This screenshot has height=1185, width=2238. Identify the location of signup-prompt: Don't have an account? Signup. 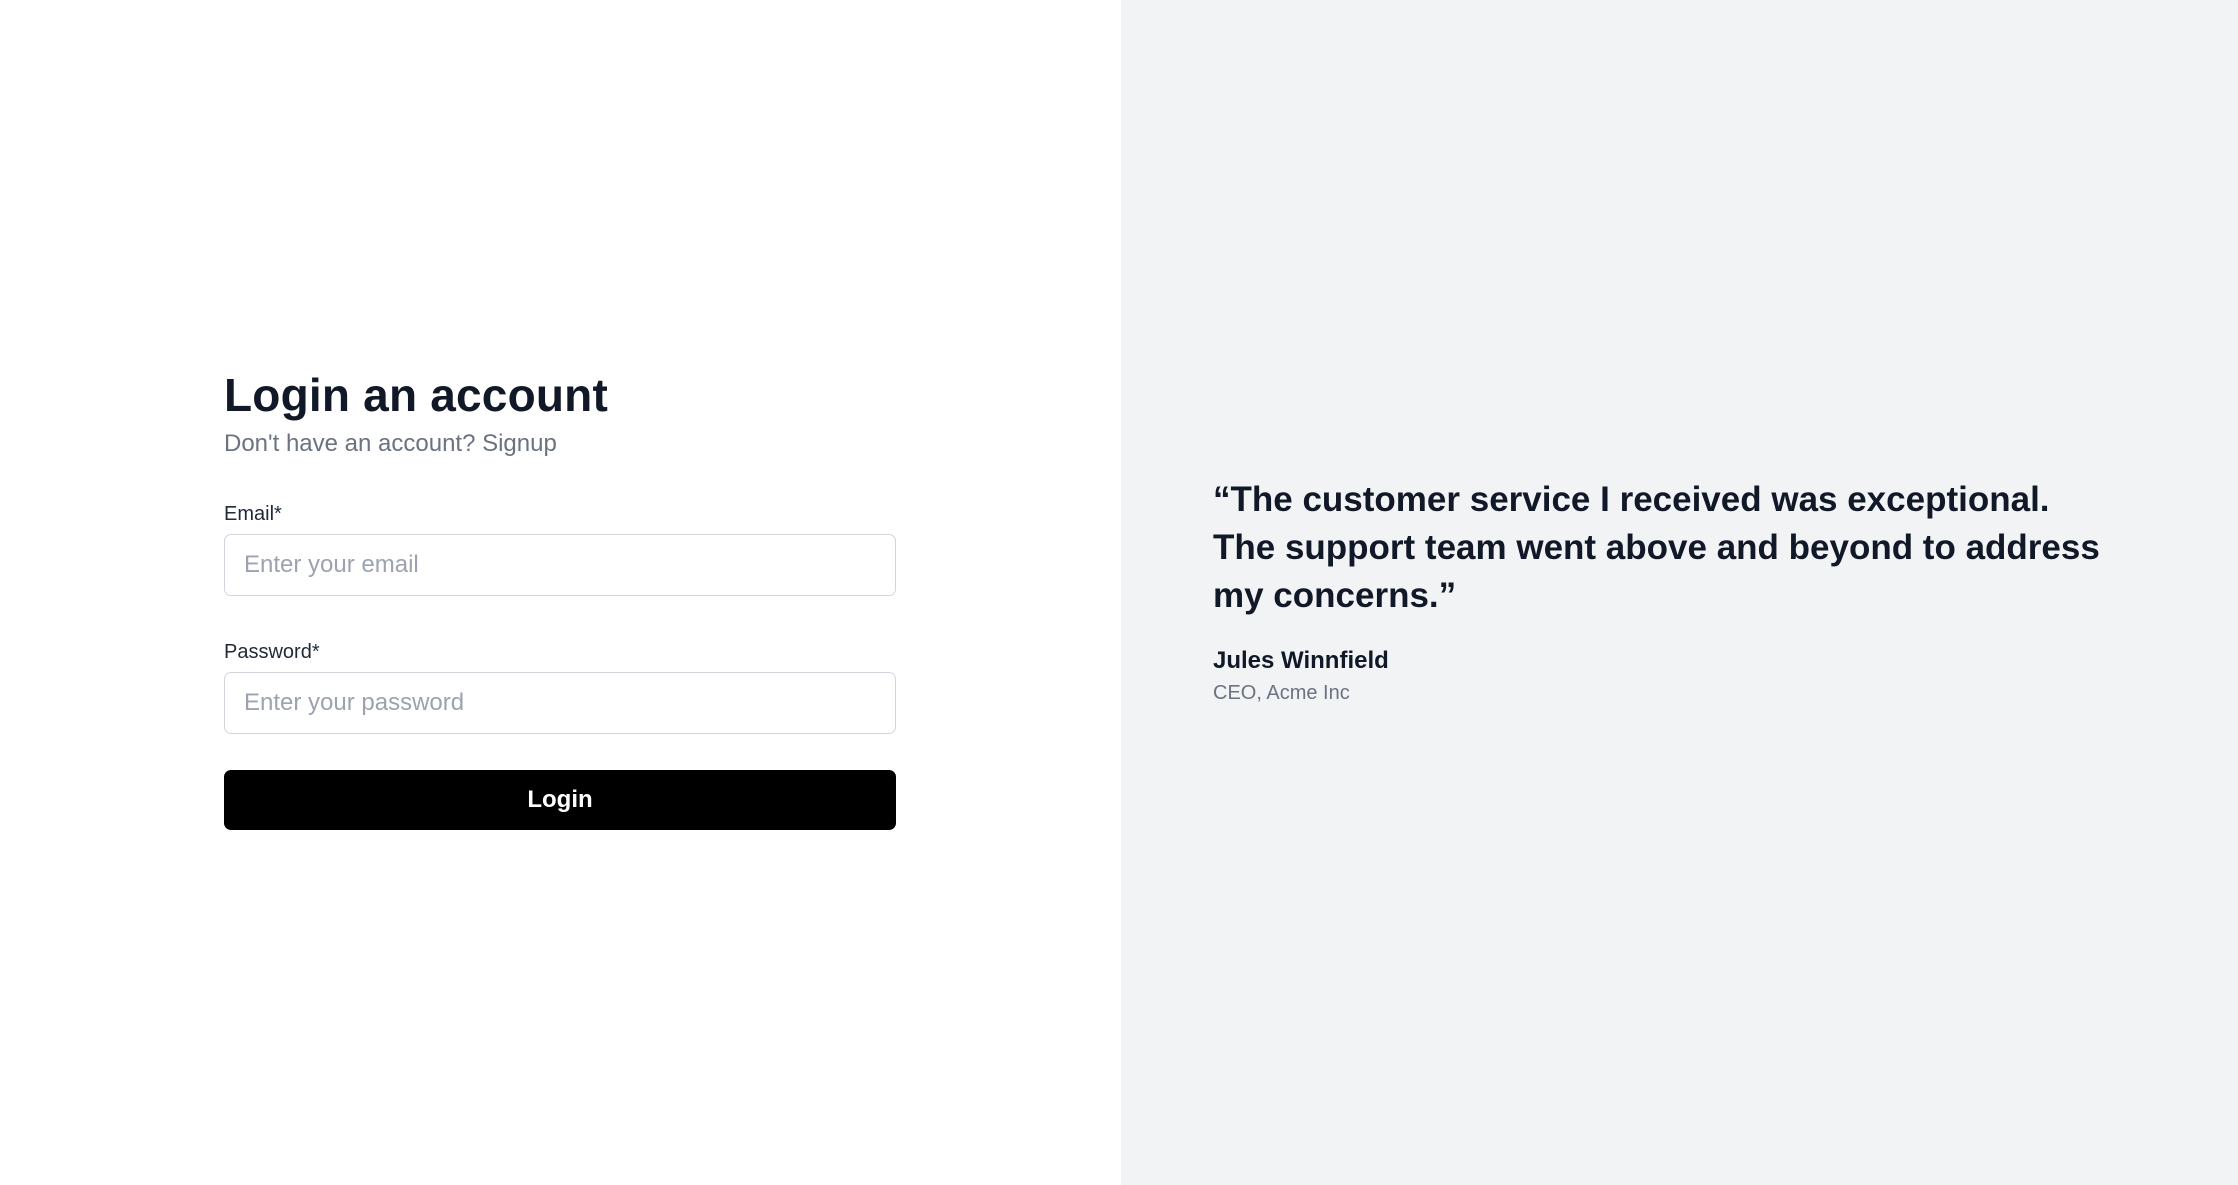
(560, 444).